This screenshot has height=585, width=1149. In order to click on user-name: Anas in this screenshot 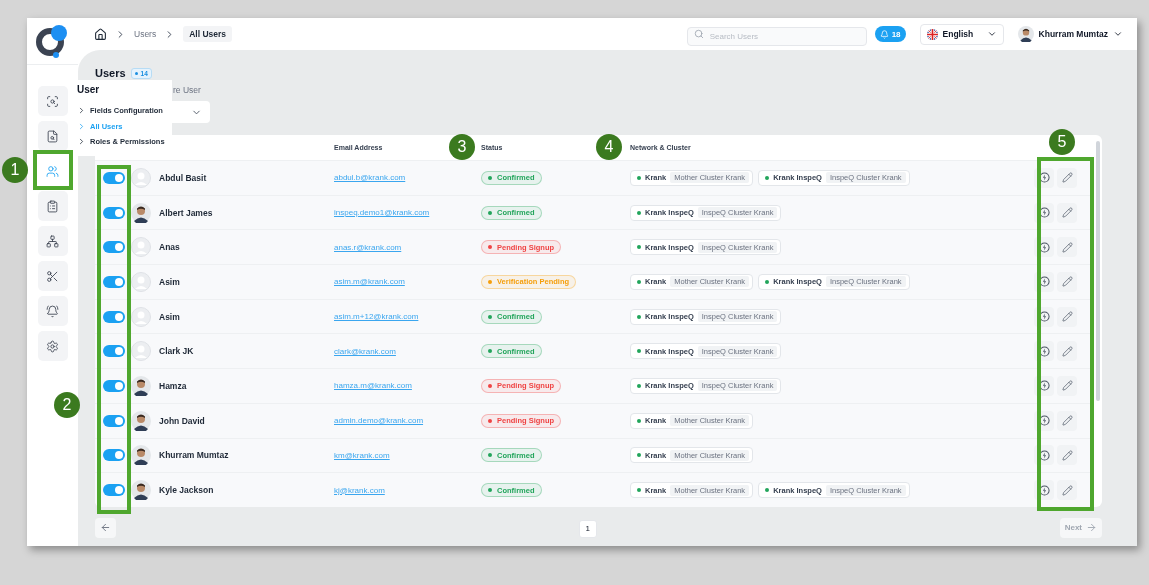, I will do `click(169, 247)`.